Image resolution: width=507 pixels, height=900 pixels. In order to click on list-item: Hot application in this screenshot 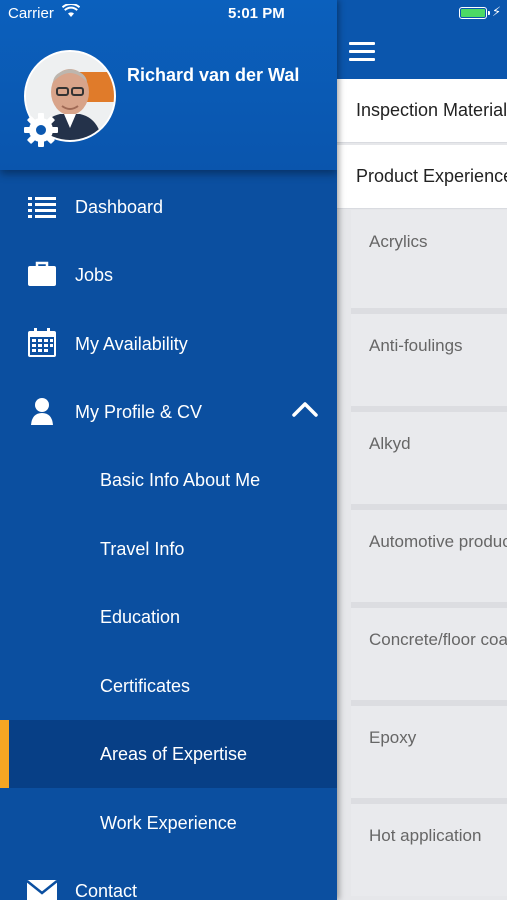, I will do `click(429, 847)`.